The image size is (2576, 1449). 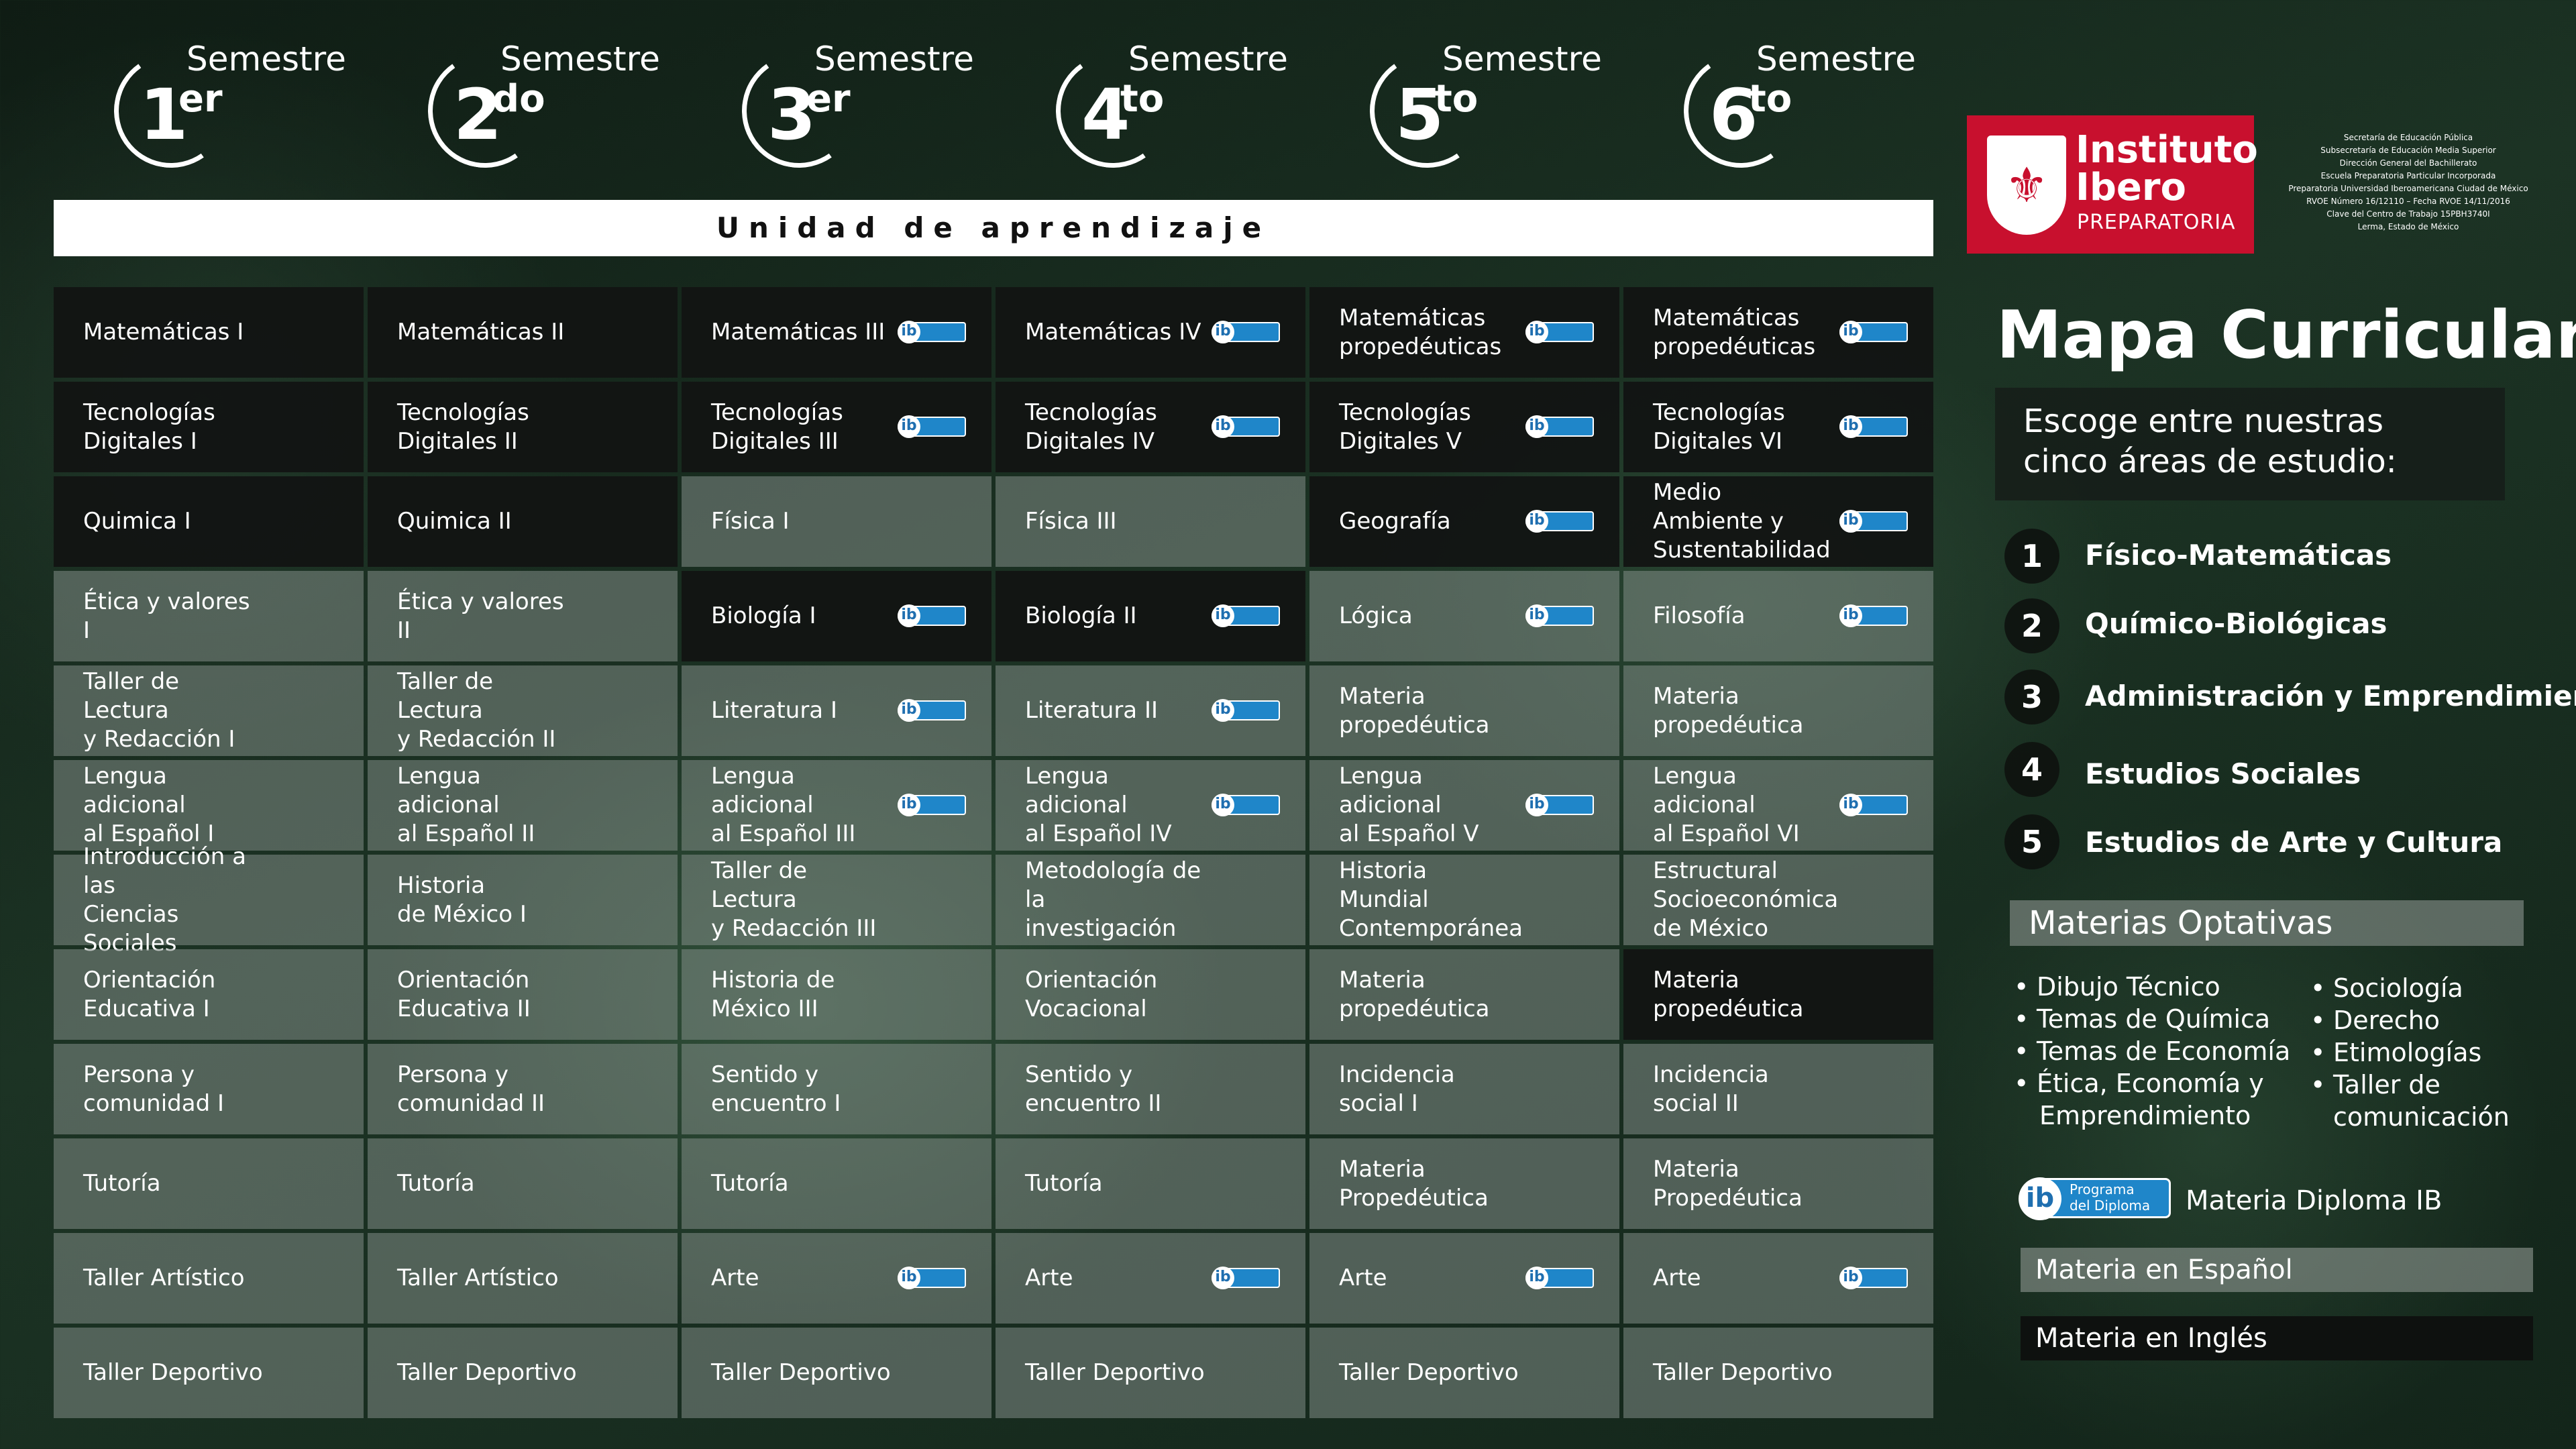 What do you see at coordinates (1728, 1183) in the screenshot?
I see `subject-name: Materia Propedéutica` at bounding box center [1728, 1183].